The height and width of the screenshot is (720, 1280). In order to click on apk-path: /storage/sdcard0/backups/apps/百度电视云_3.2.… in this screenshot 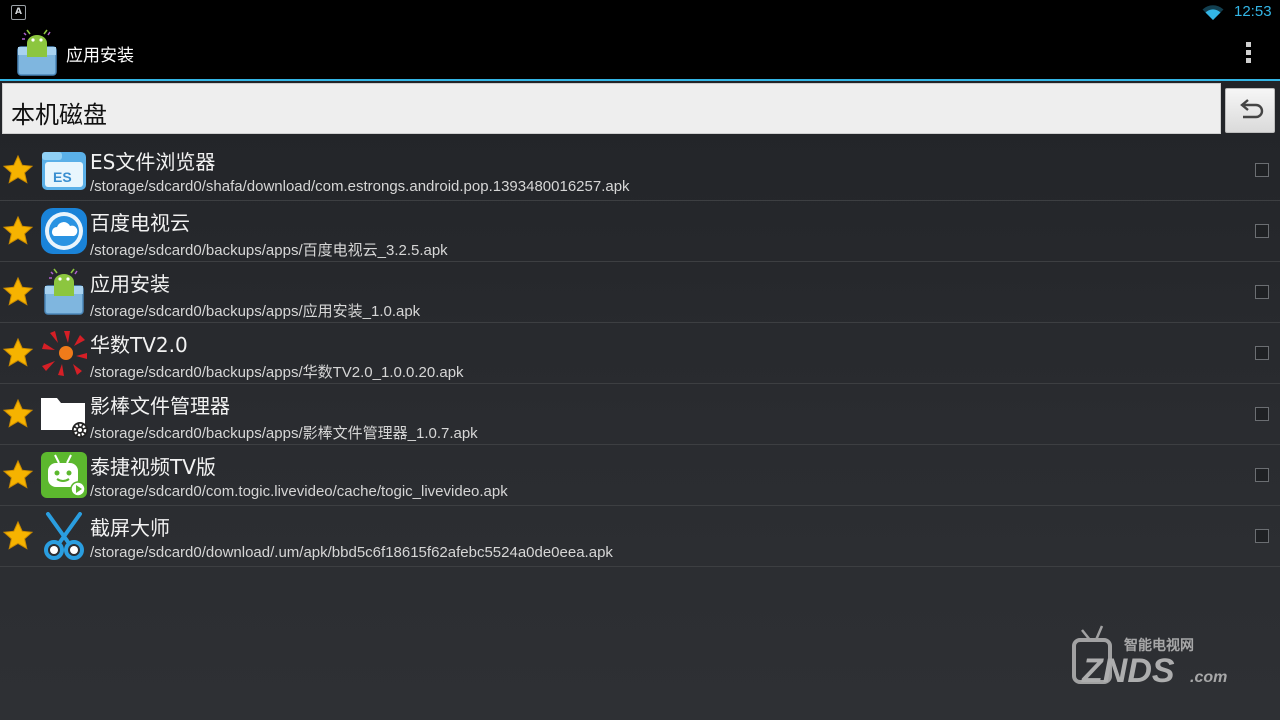, I will do `click(269, 250)`.